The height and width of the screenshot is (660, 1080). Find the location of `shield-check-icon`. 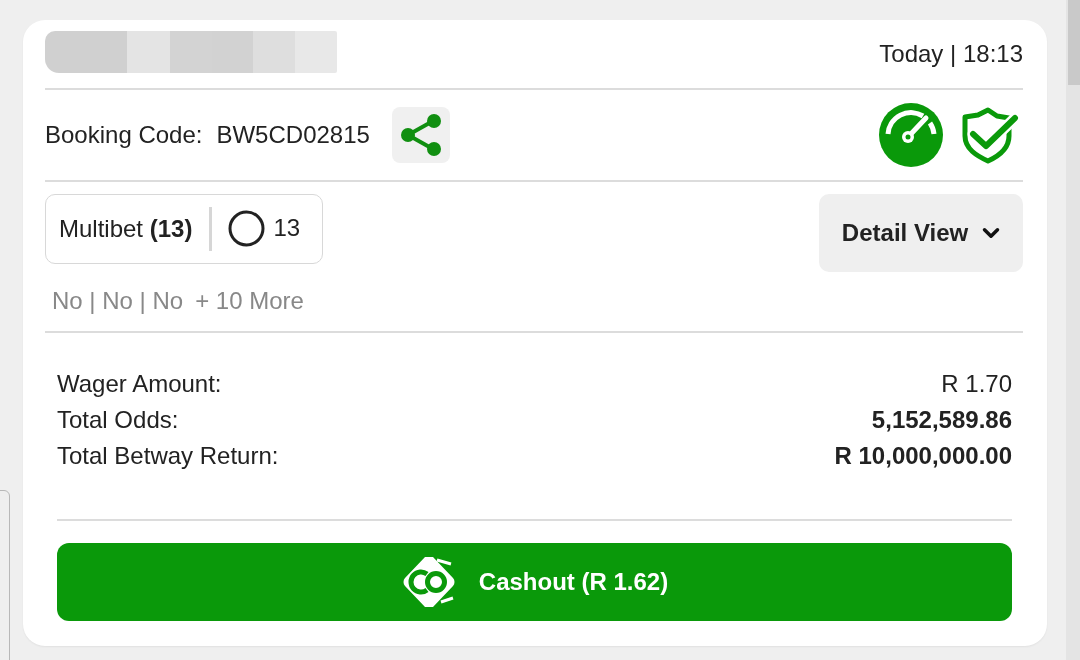

shield-check-icon is located at coordinates (990, 135).